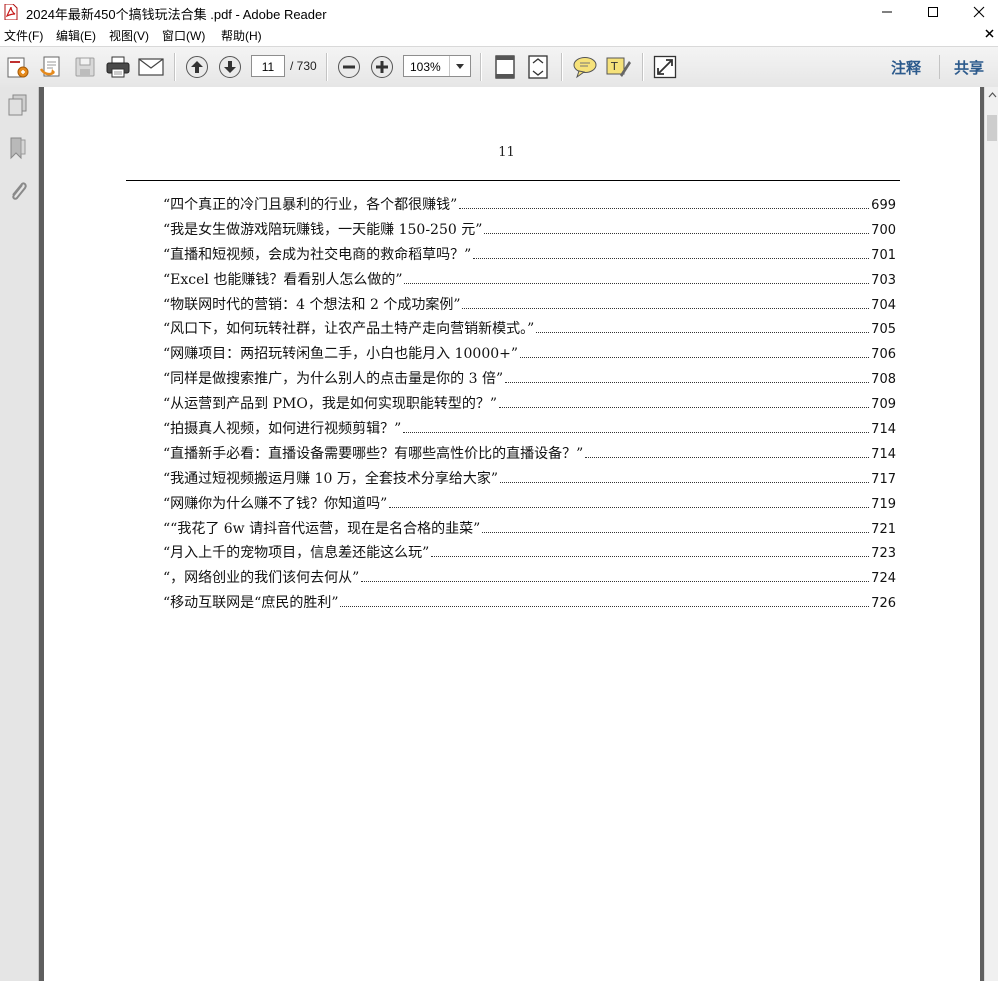 The image size is (998, 981). Describe the element at coordinates (151, 67) in the screenshot. I see `email-button` at that location.